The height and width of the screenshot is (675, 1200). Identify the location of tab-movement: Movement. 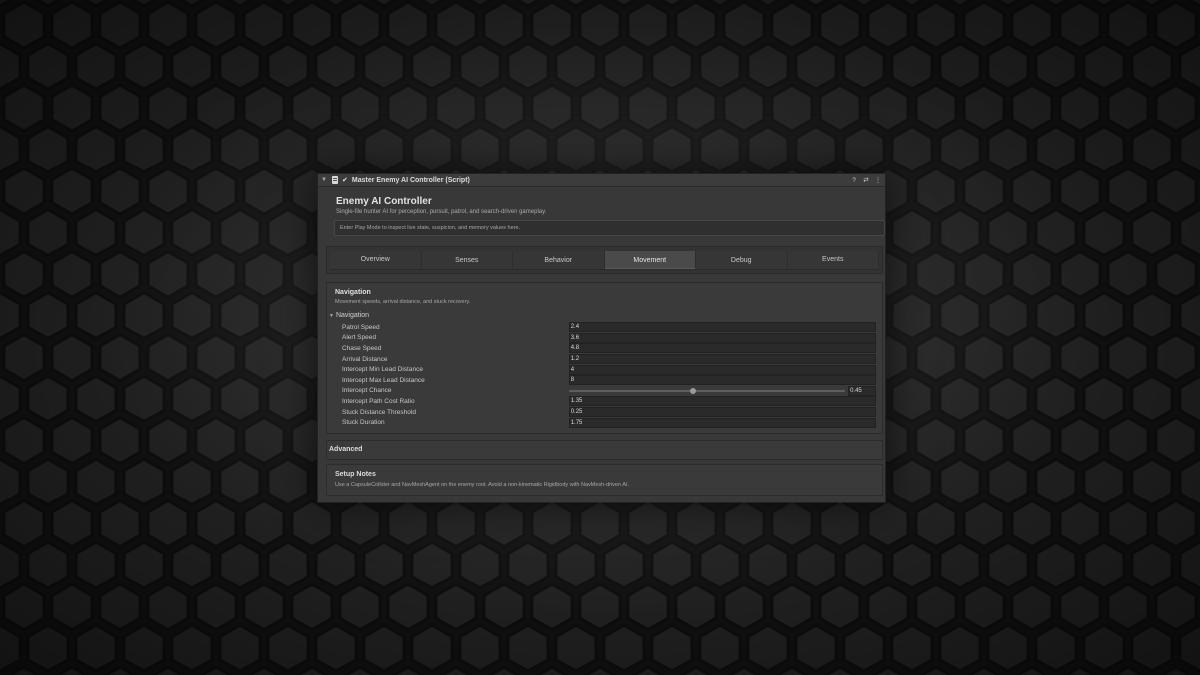
(650, 260).